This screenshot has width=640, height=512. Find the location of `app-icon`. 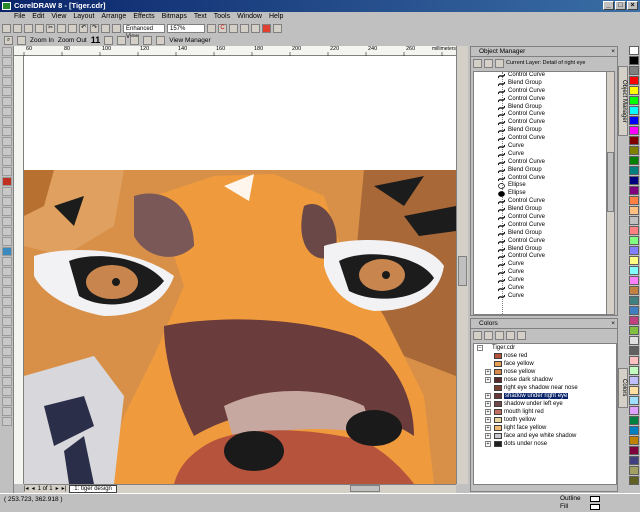

app-icon is located at coordinates (6, 6).